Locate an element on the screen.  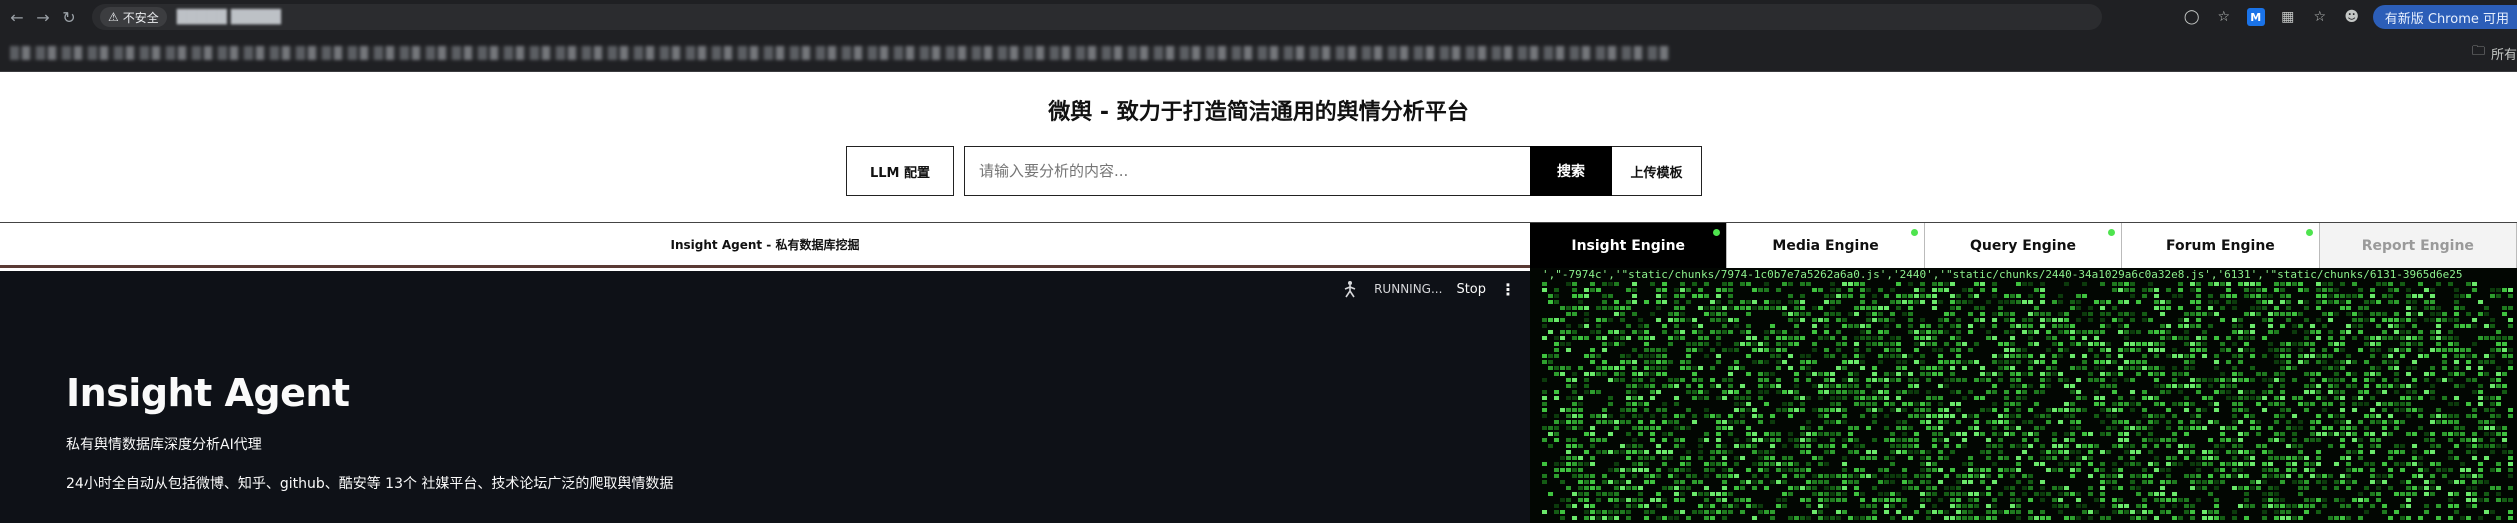
search-button: 搜索 is located at coordinates (1571, 171).